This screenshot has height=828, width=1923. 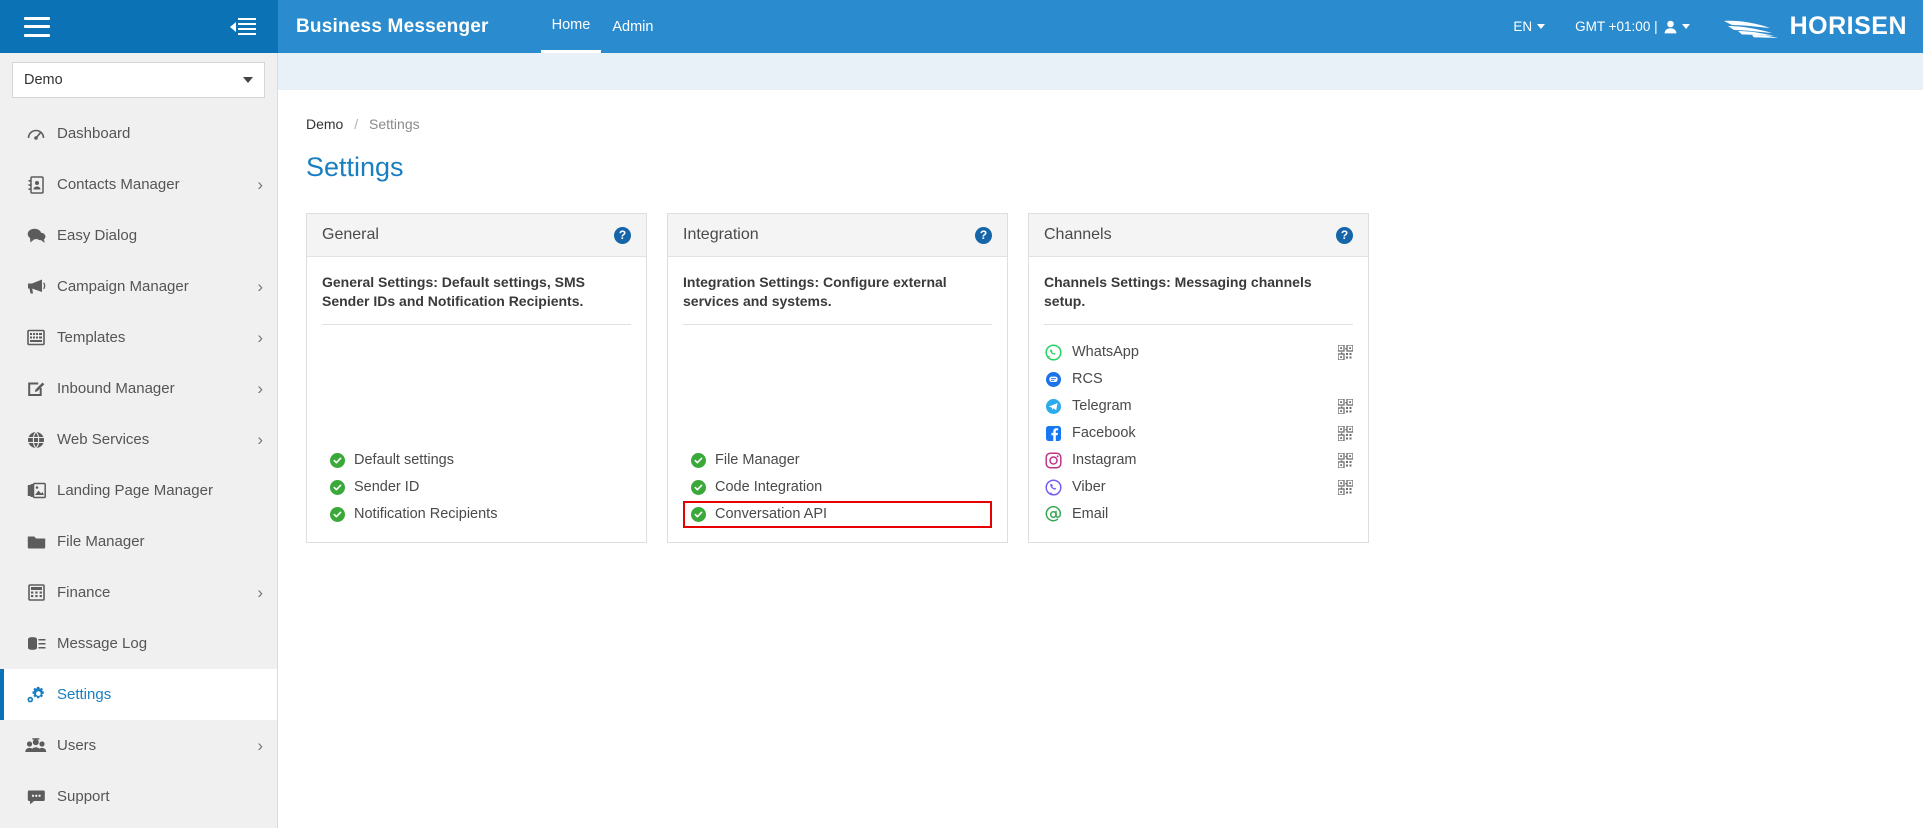 What do you see at coordinates (769, 487) in the screenshot?
I see `list-item-label: Code Integration` at bounding box center [769, 487].